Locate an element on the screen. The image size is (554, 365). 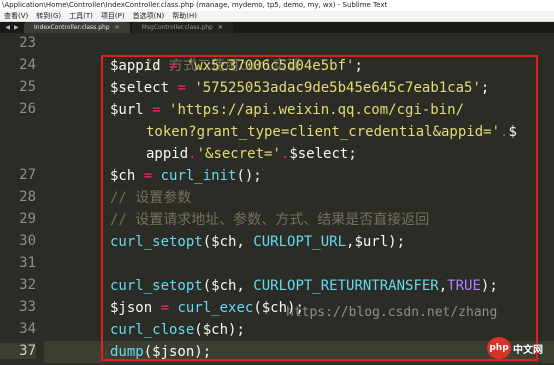
constant-true: TRUE is located at coordinates (464, 286).